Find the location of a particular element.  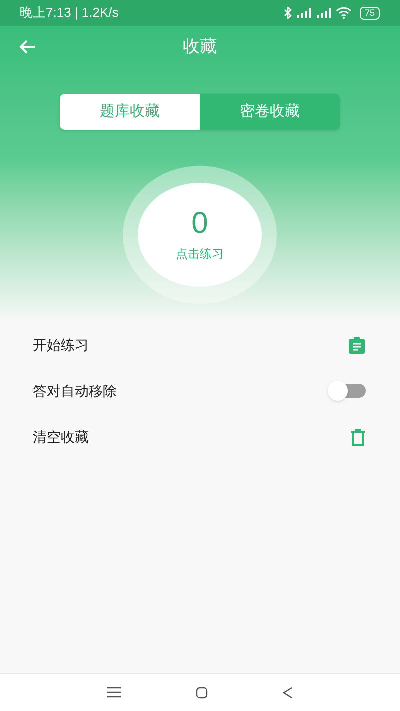

clipboard-icon is located at coordinates (357, 345).